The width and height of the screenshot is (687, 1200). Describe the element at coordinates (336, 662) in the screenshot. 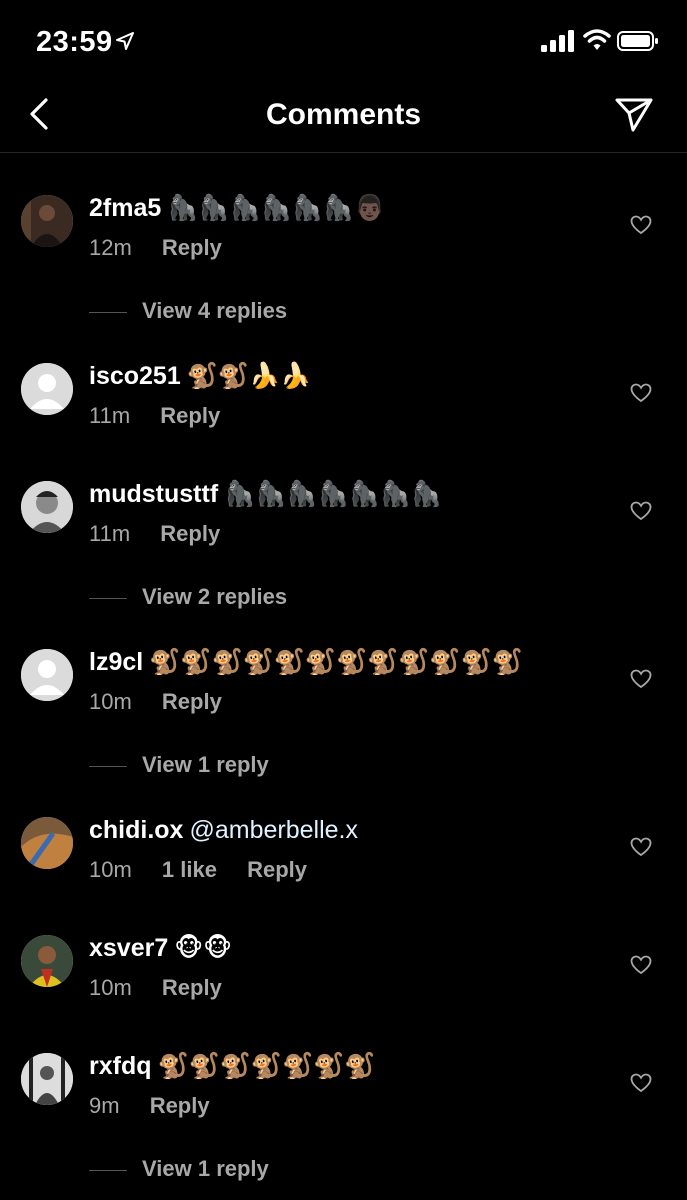

I see `comment-text: 🐒🐒🐒🐒🐒🐒🐒🐒🐒🐒🐒🐒` at that location.